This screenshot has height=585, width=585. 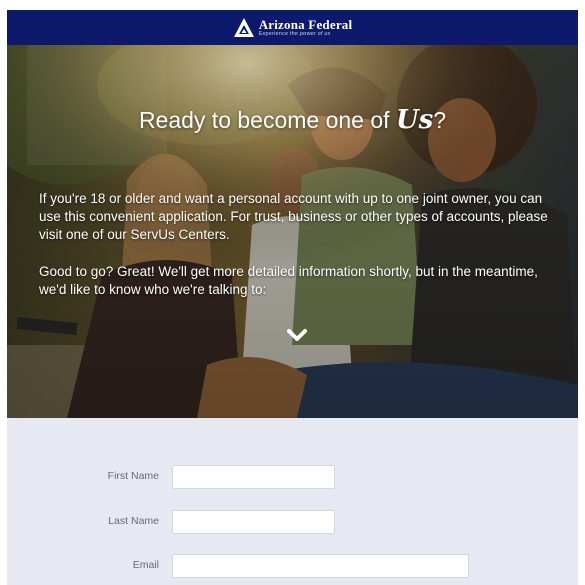 I want to click on first-name-label: First Name, so click(x=133, y=476).